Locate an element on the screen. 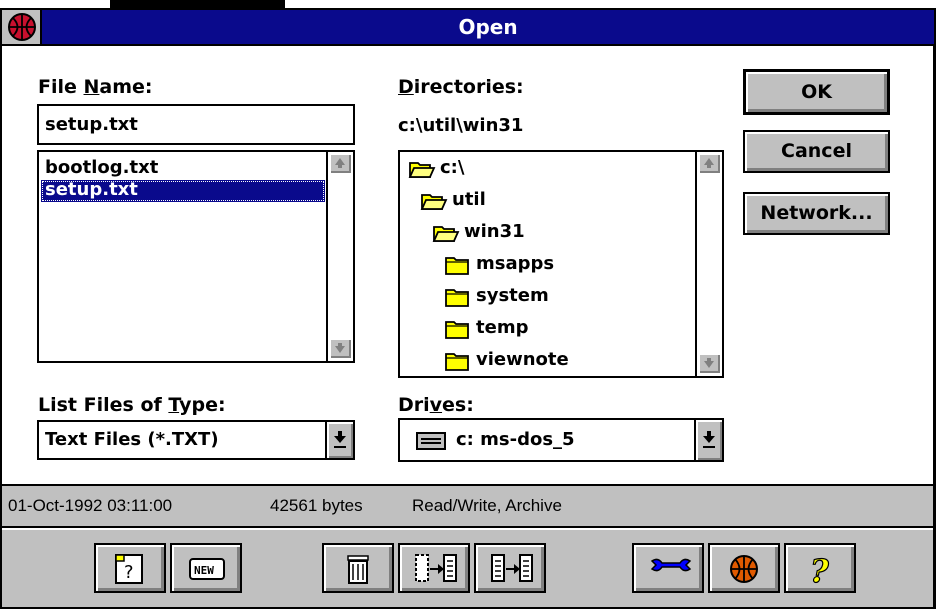  toolbar: ? NEW ? is located at coordinates (467, 566).